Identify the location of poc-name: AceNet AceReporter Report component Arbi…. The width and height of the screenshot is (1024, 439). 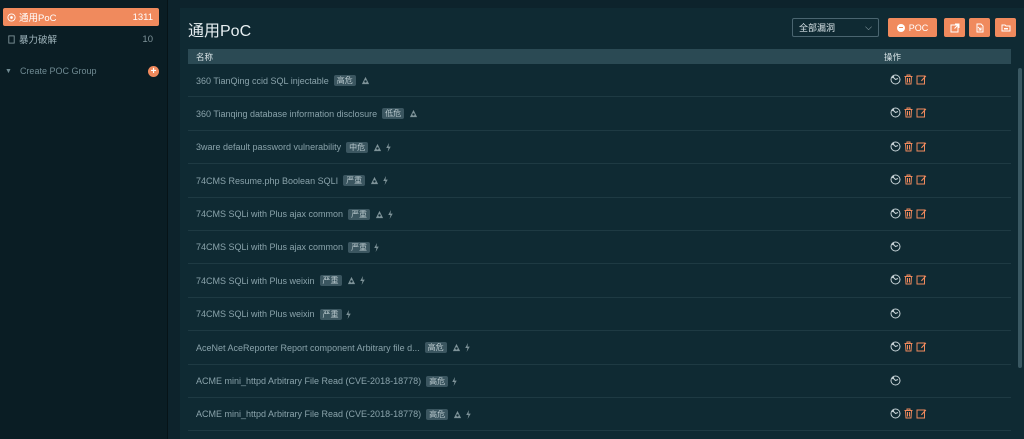
(308, 348).